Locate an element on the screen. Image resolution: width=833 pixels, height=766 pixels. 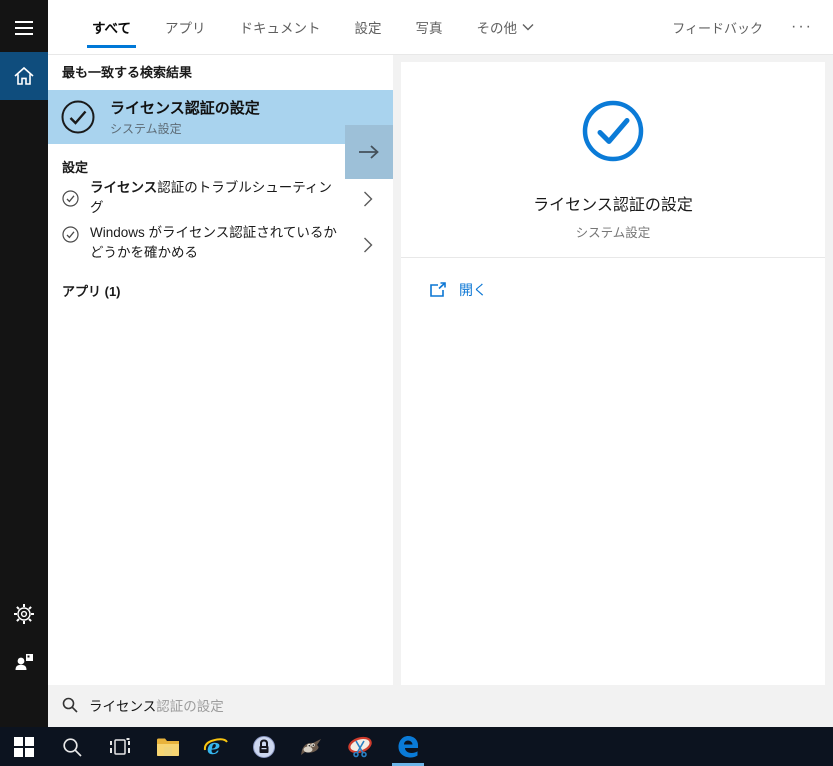
search-input: ライセンス認証の設定 is located at coordinates (440, 705).